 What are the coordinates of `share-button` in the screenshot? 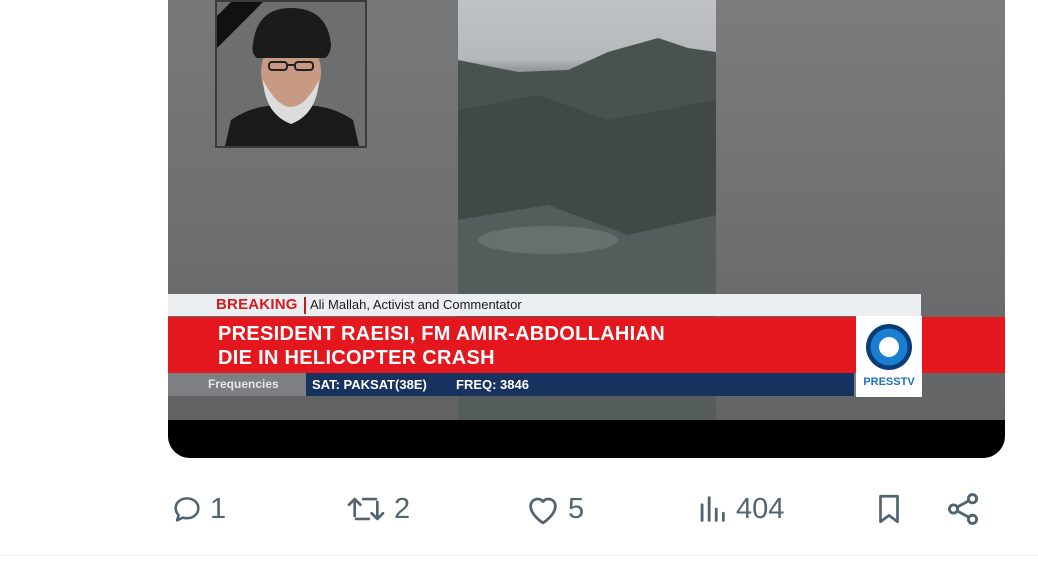 It's located at (963, 509).